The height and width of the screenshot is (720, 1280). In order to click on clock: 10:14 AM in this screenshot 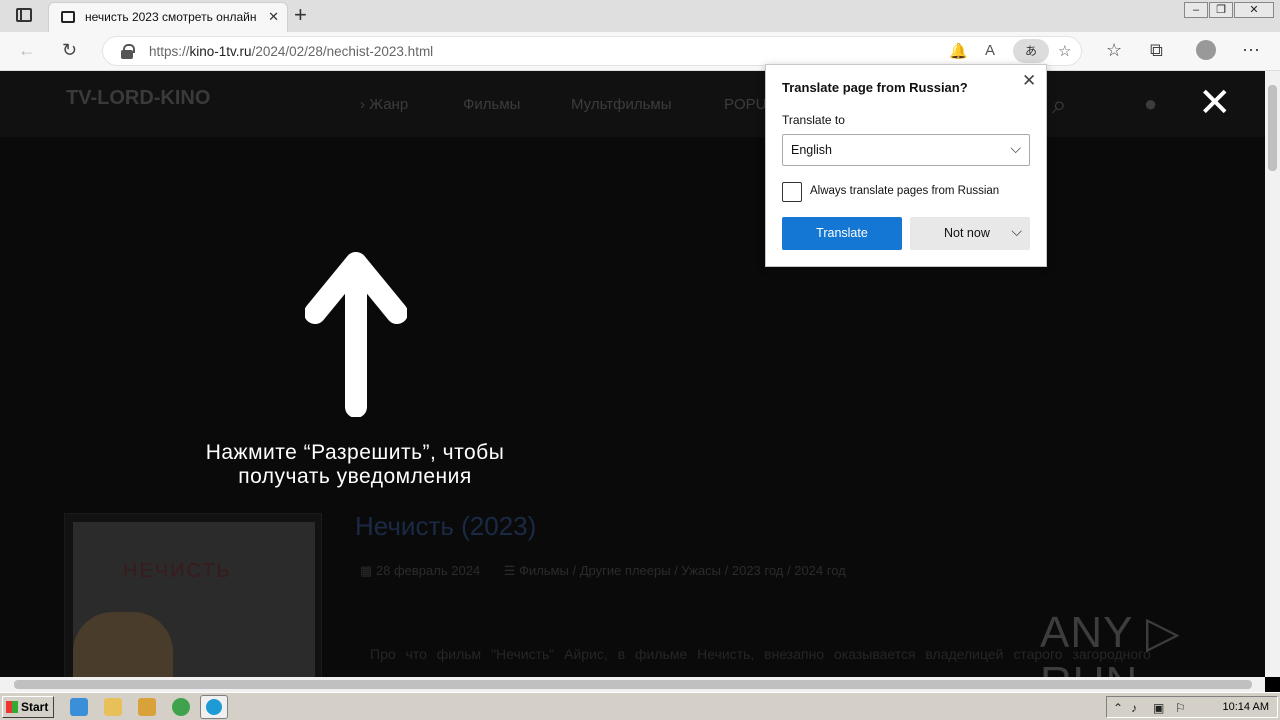, I will do `click(1246, 707)`.